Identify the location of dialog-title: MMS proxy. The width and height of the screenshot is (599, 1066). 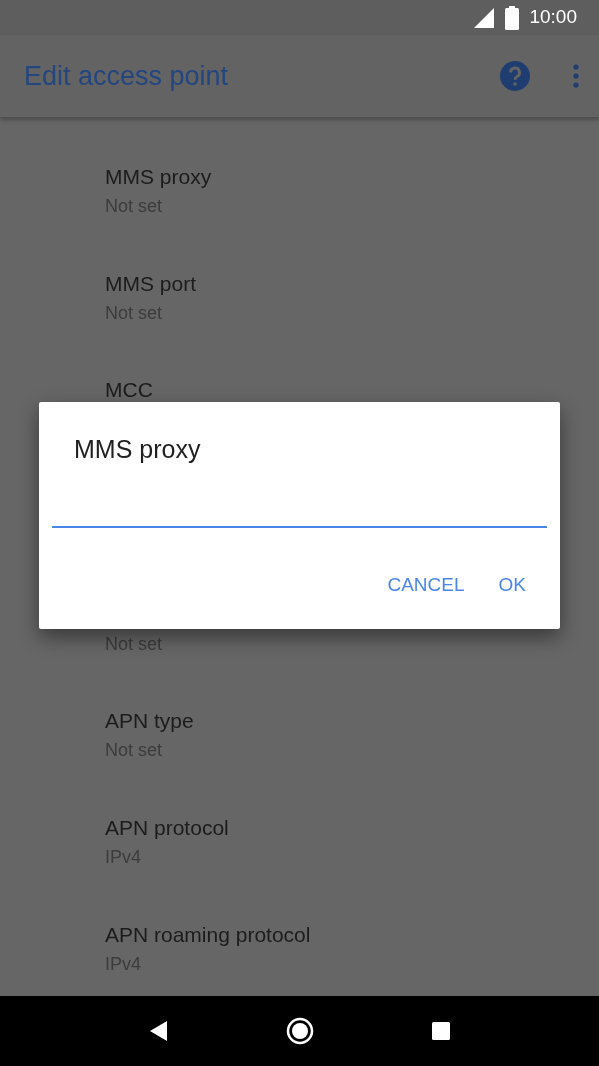
(137, 449).